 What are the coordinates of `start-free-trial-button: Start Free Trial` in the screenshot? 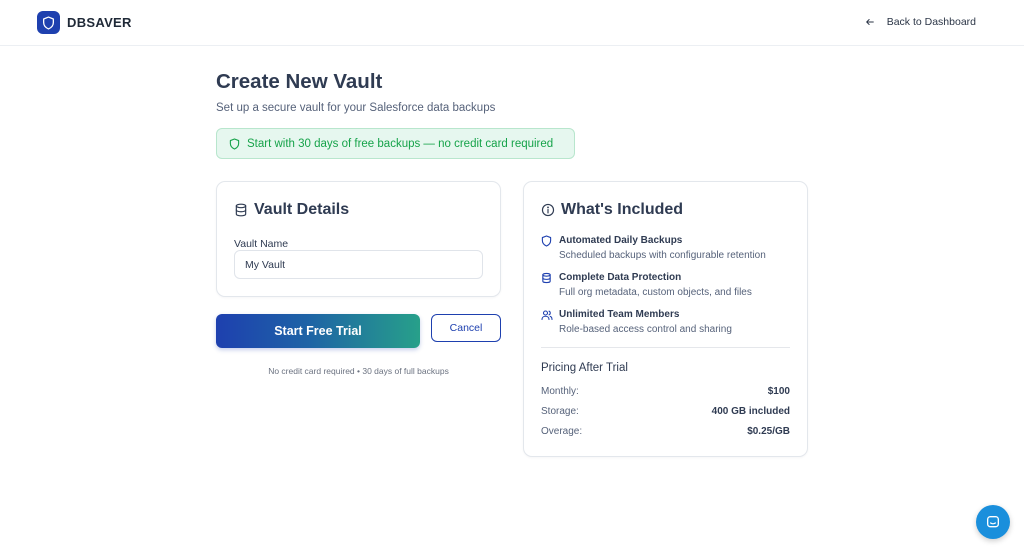 It's located at (318, 331).